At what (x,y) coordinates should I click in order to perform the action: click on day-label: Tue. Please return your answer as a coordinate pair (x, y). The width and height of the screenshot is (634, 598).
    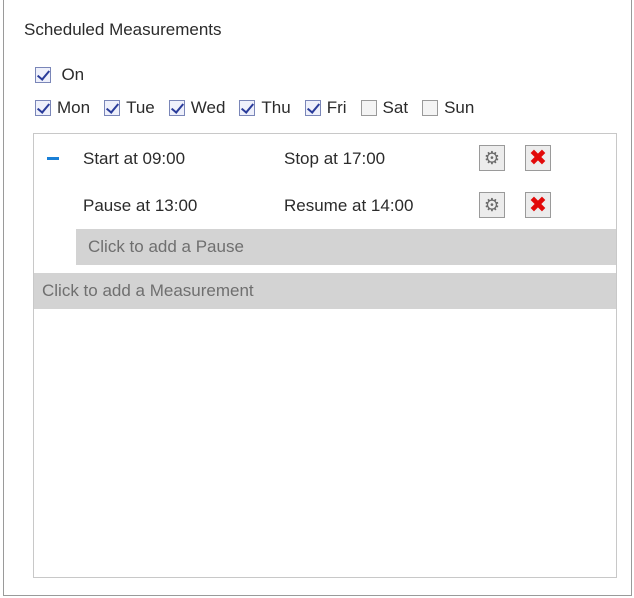
    Looking at the image, I should click on (140, 107).